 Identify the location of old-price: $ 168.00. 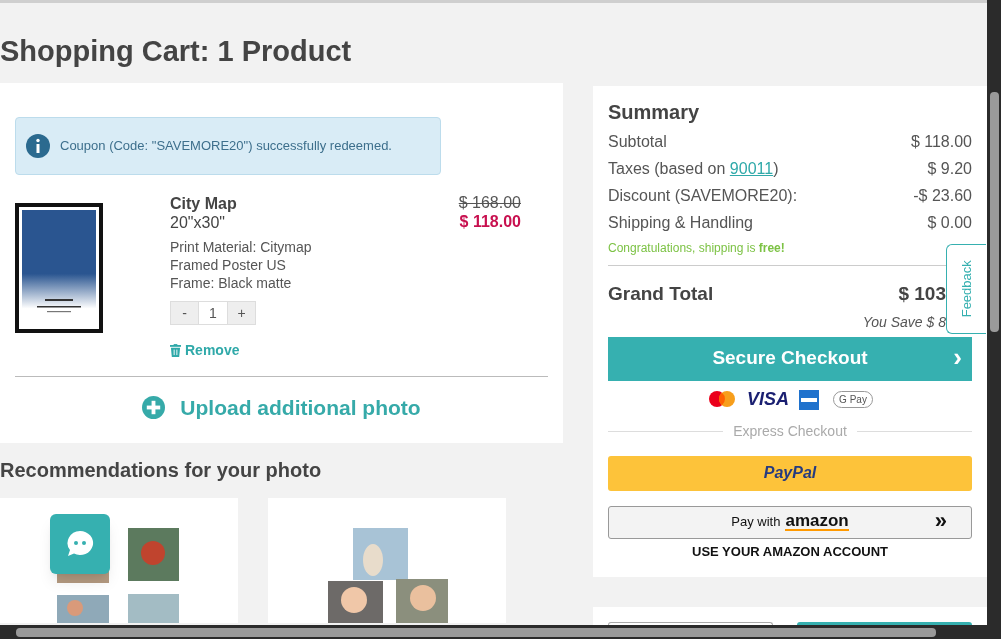
(489, 202).